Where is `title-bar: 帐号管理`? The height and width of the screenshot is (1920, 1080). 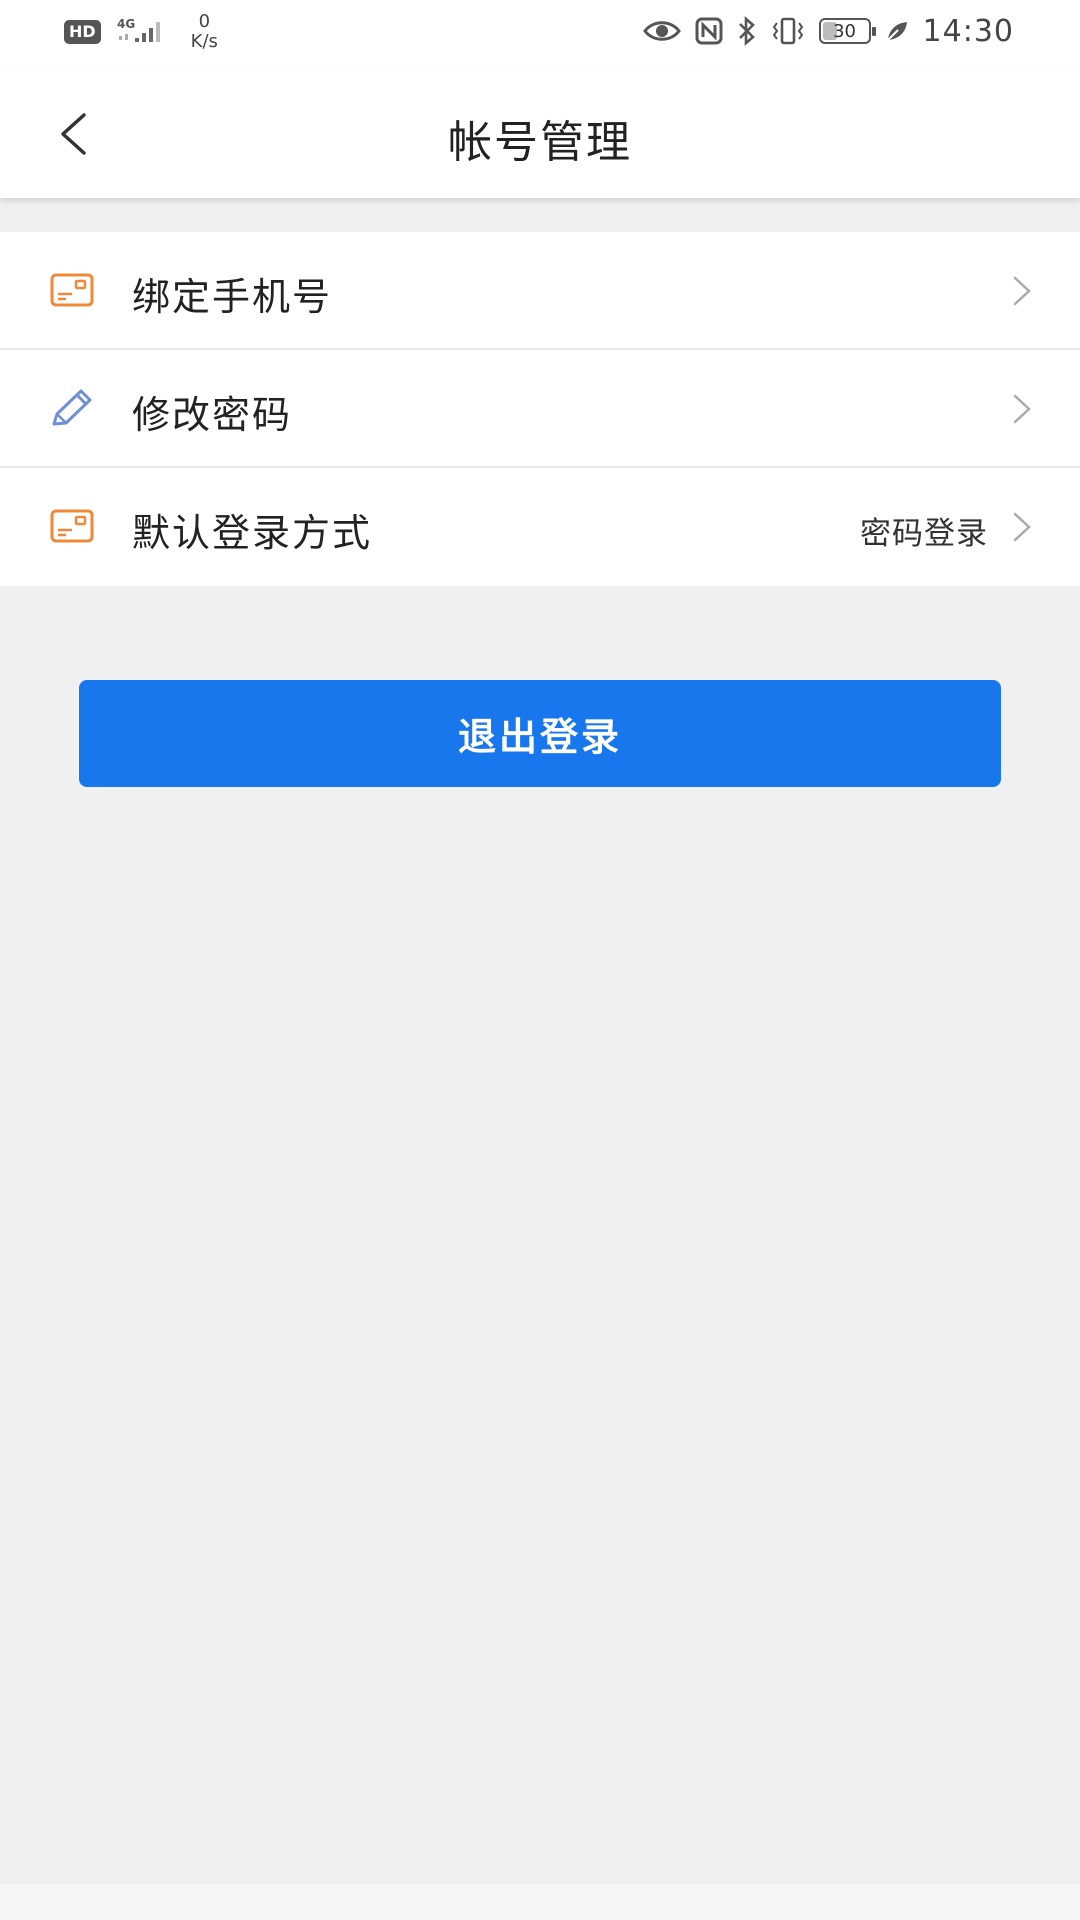
title-bar: 帐号管理 is located at coordinates (540, 134).